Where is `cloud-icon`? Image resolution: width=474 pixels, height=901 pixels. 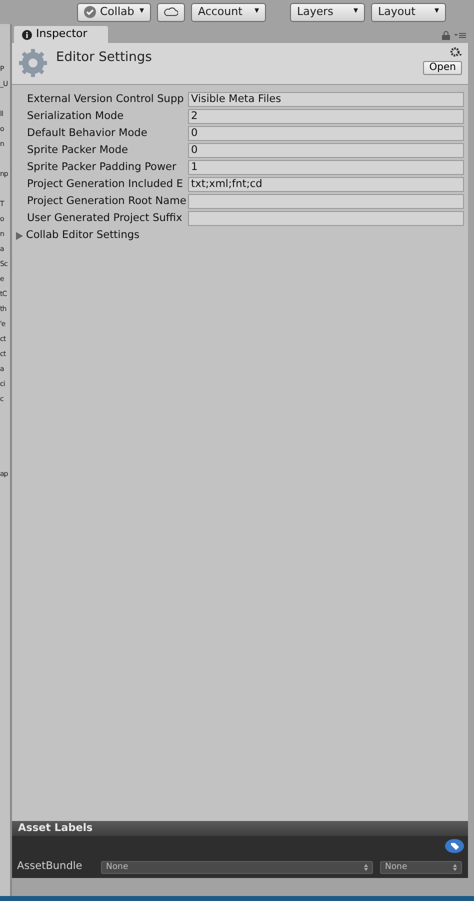
cloud-icon is located at coordinates (171, 12).